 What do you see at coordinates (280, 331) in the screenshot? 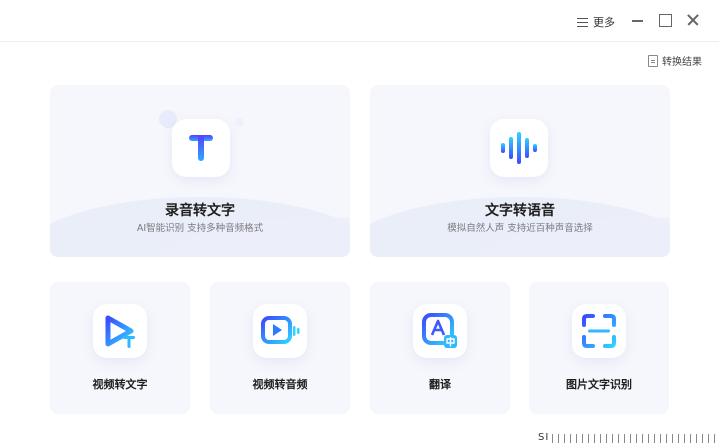
I see `video-audio-icon` at bounding box center [280, 331].